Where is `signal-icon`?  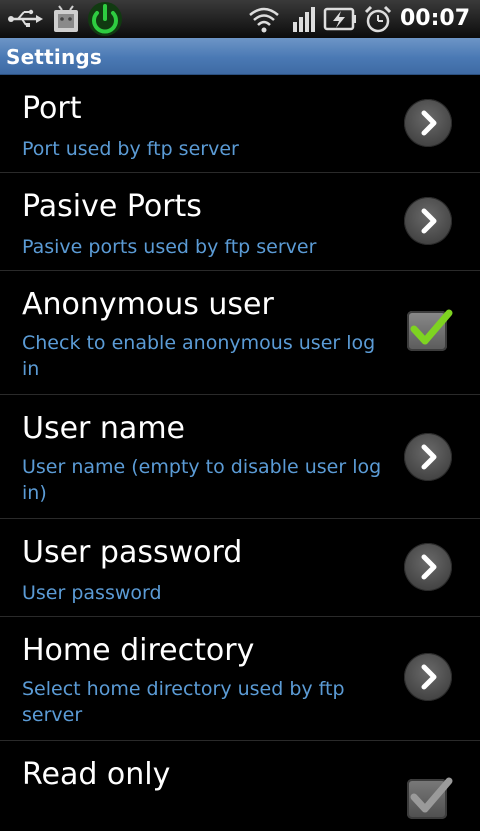 signal-icon is located at coordinates (305, 19).